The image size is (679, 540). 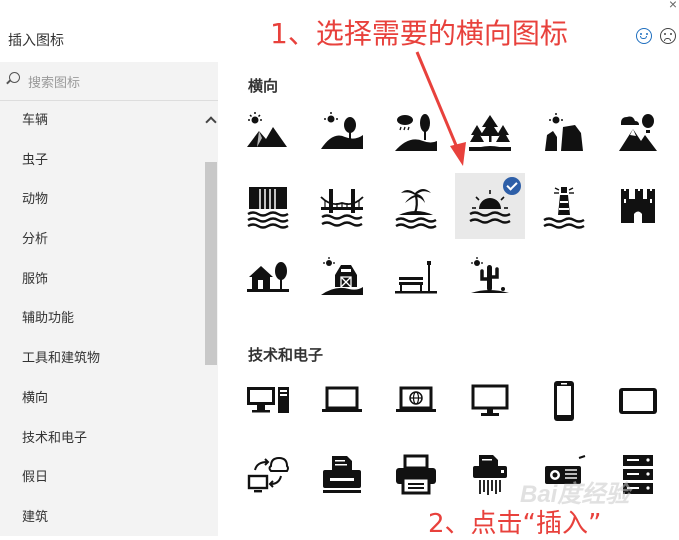 I want to click on network-sync-icon, so click(x=268, y=475).